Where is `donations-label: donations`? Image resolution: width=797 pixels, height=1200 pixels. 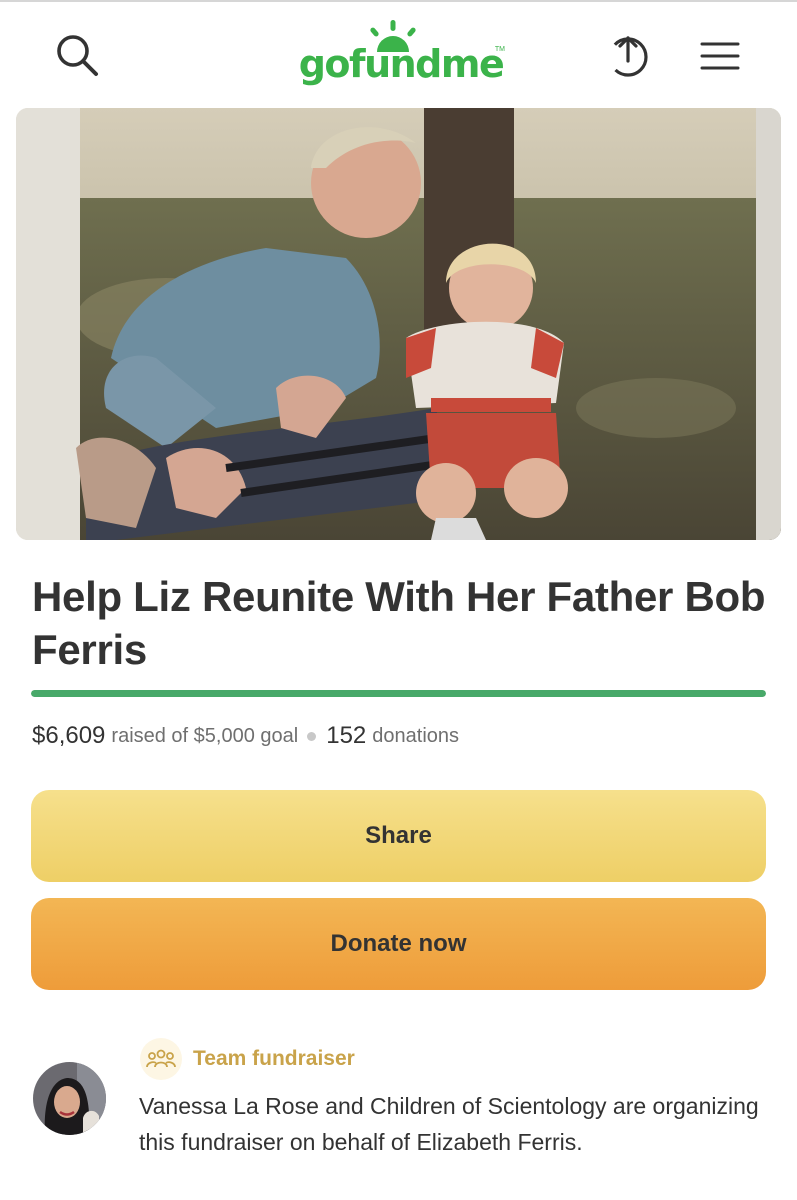 donations-label: donations is located at coordinates (416, 735).